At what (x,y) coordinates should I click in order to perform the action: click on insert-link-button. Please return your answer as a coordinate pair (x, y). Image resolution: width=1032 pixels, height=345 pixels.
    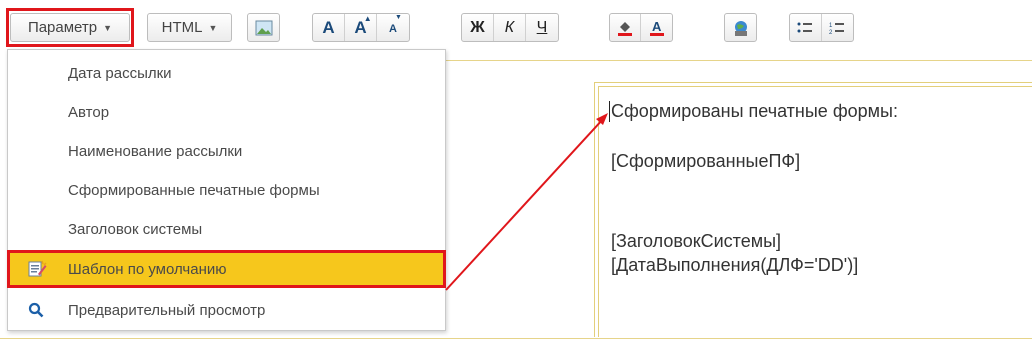
    Looking at the image, I should click on (740, 27).